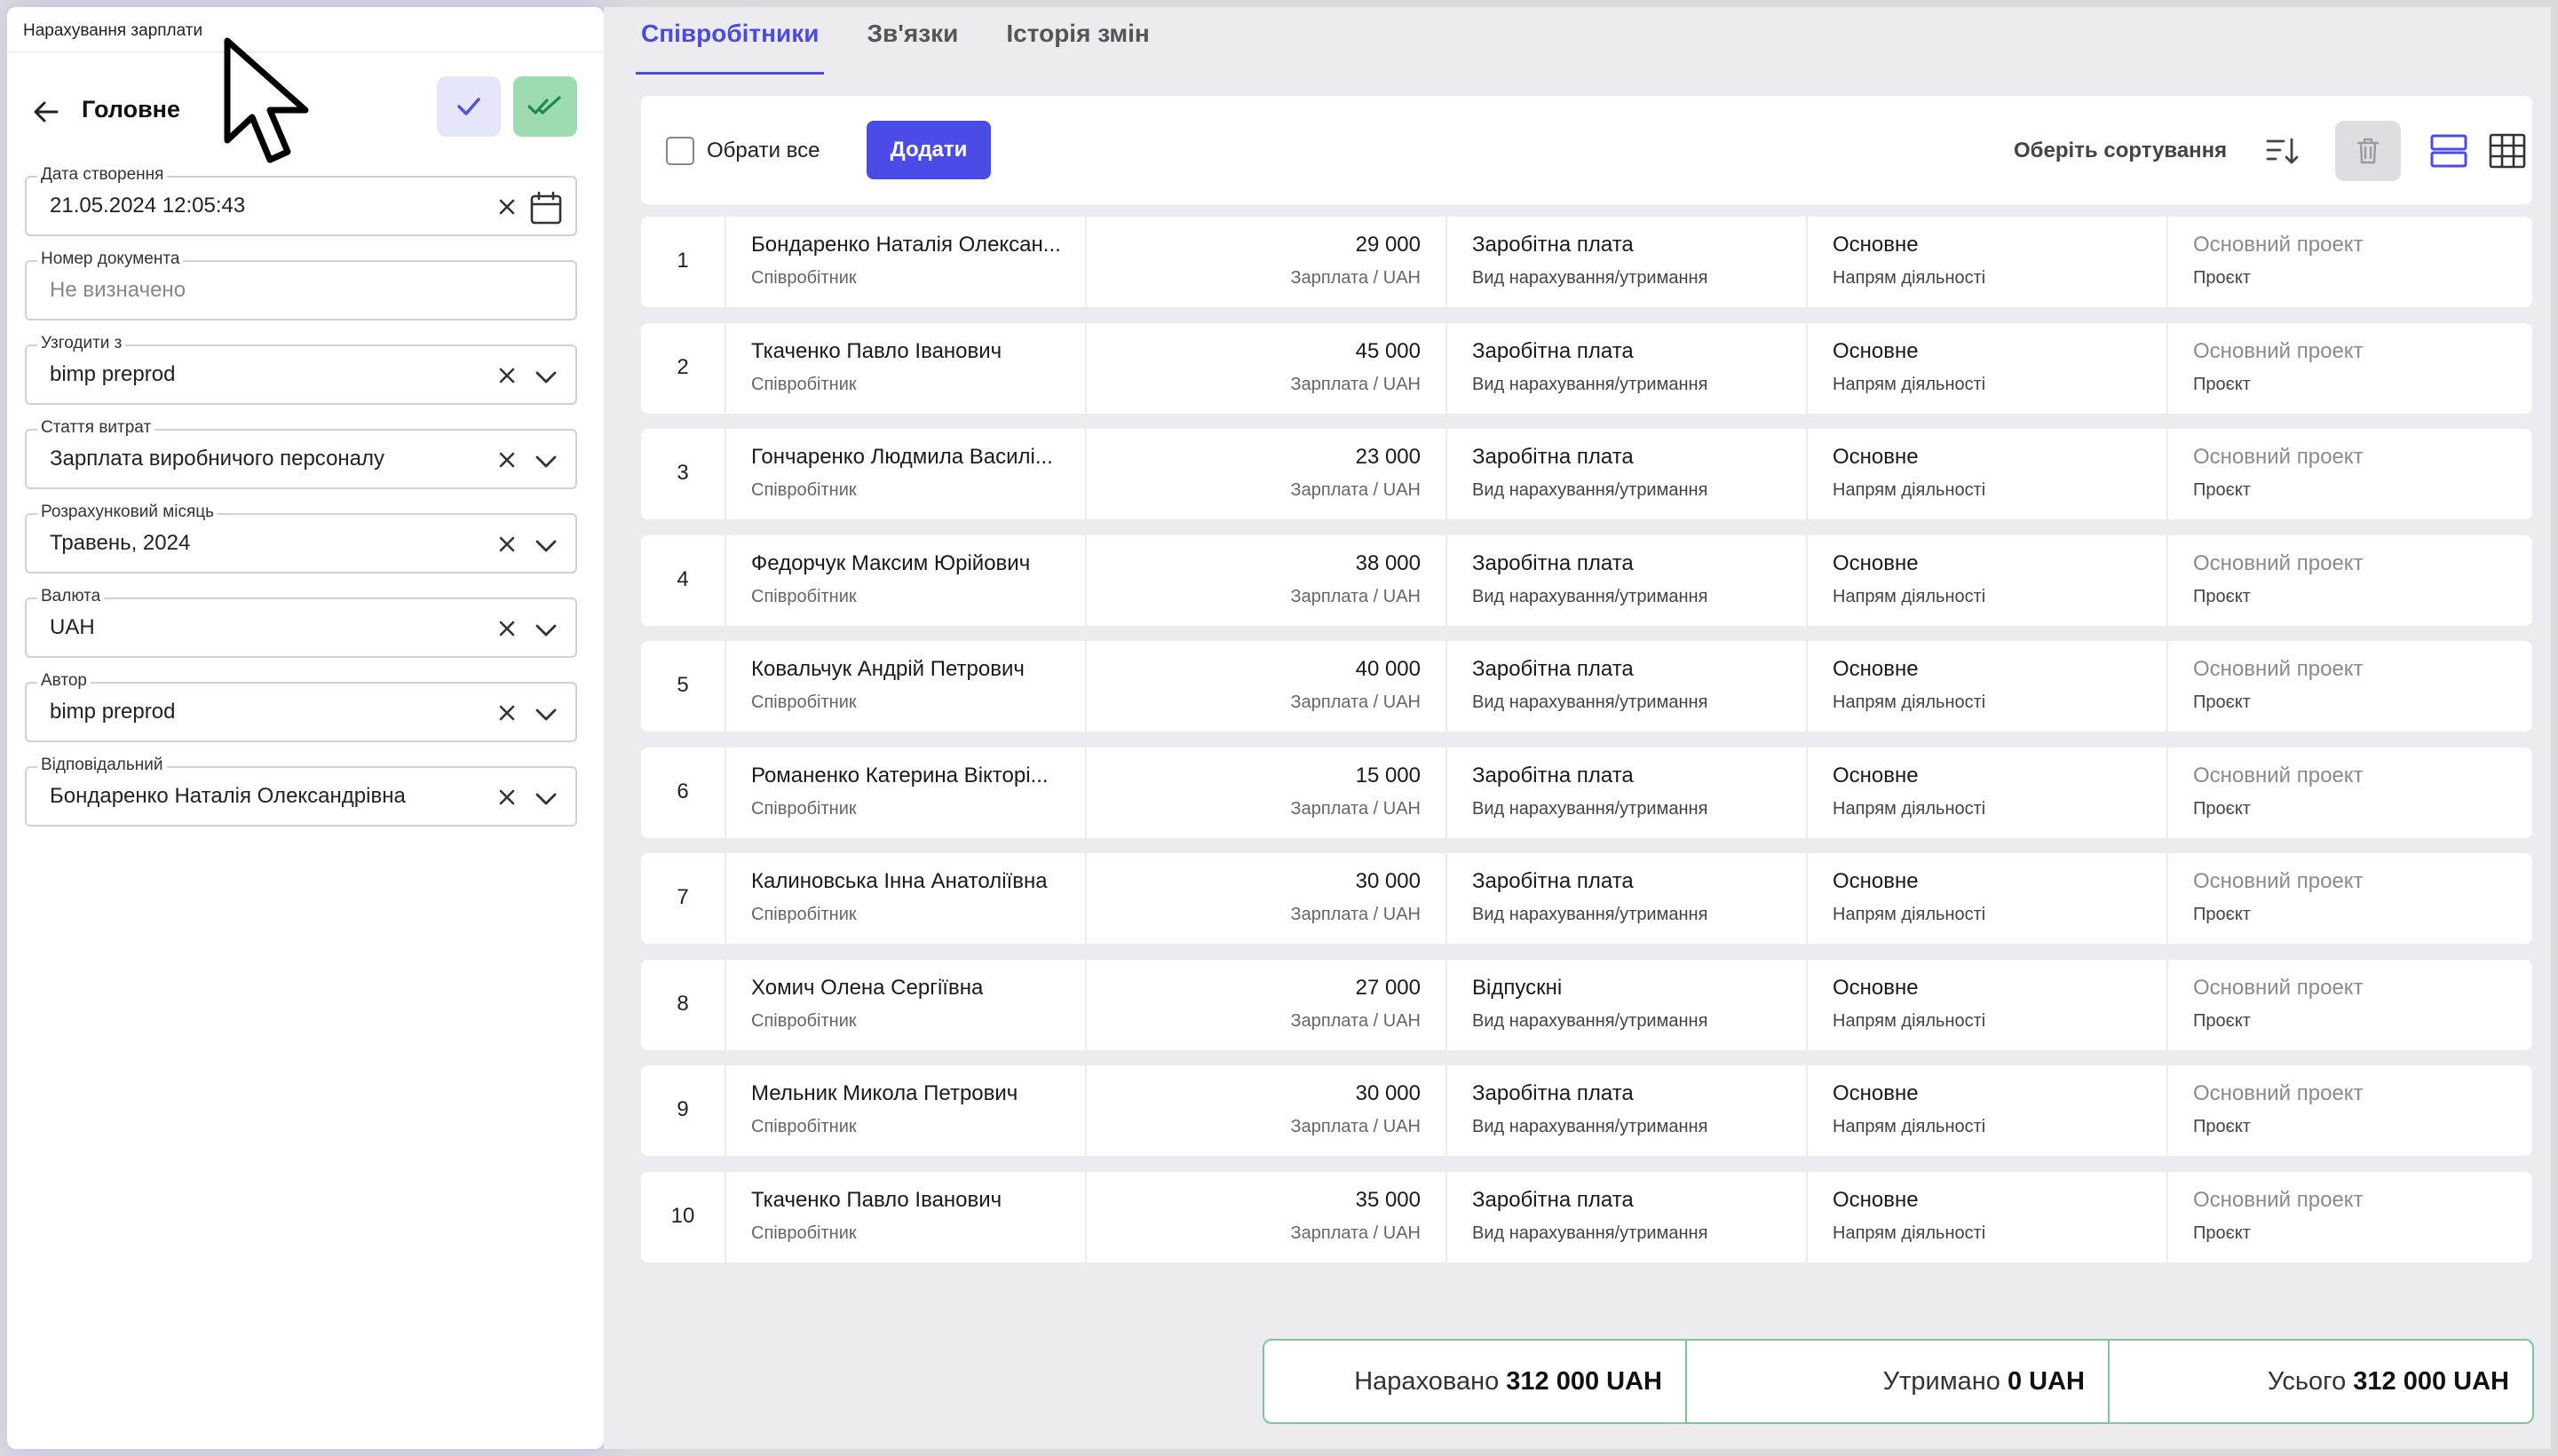 Image resolution: width=2558 pixels, height=1456 pixels. What do you see at coordinates (96, 428) in the screenshot?
I see `field-label: Стаття витрат` at bounding box center [96, 428].